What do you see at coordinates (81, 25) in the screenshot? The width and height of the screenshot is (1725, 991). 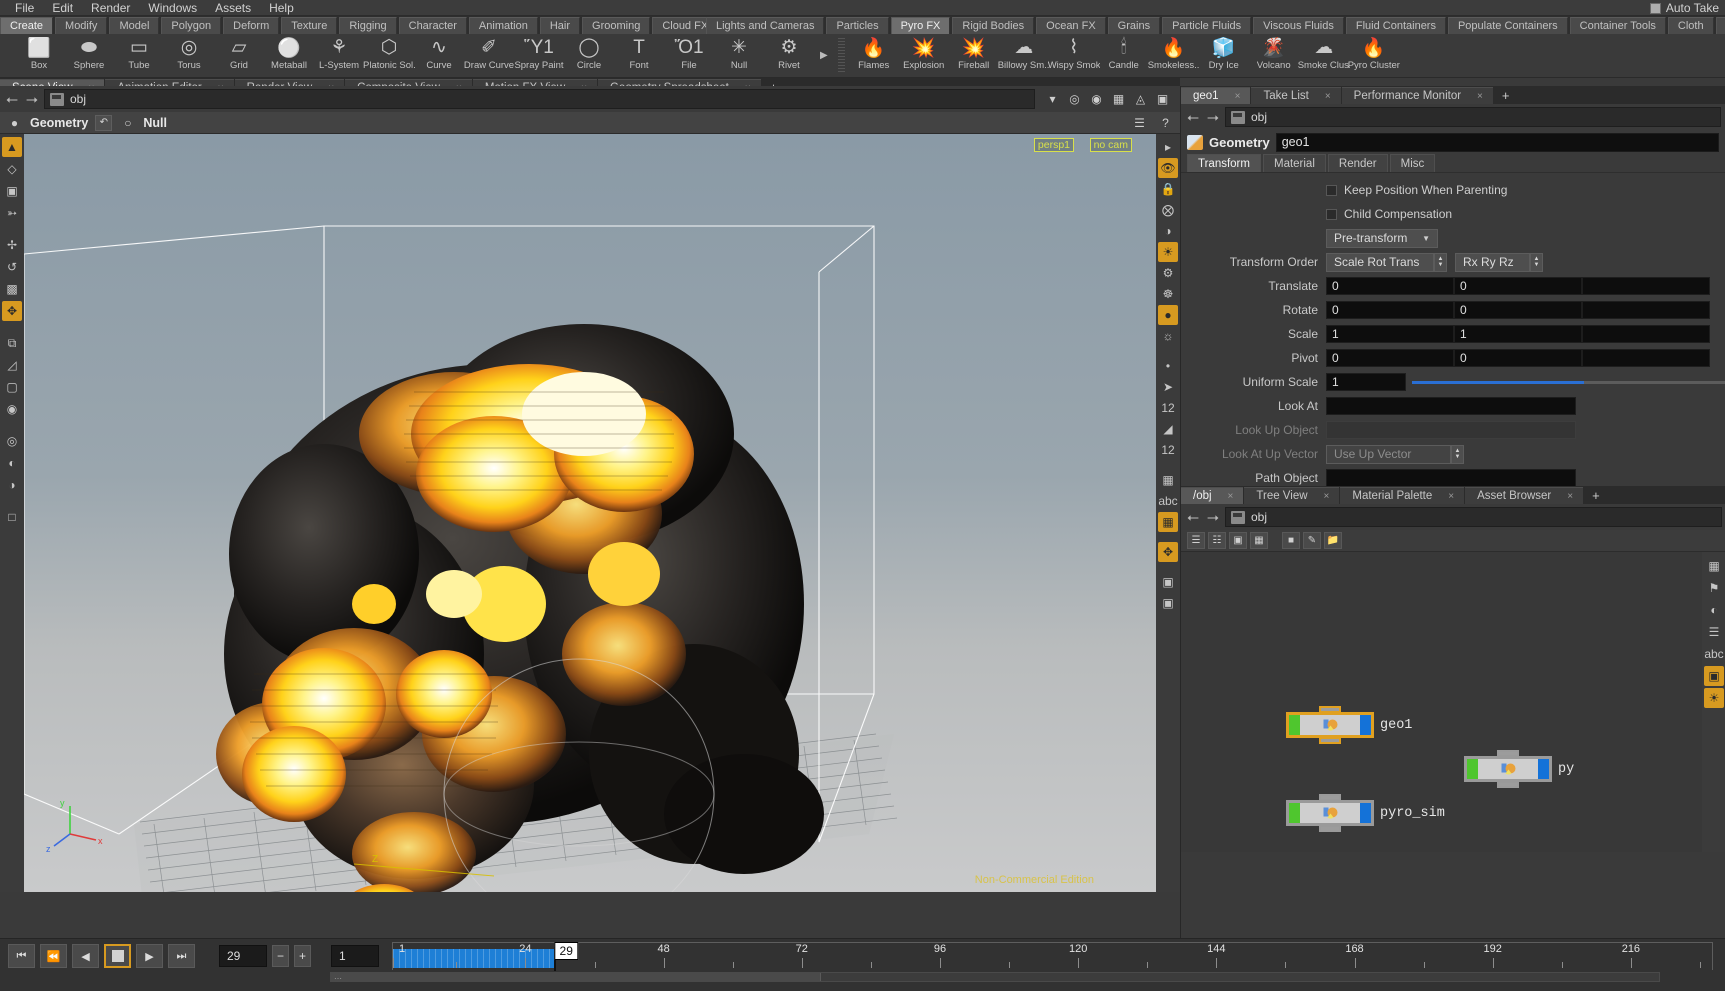 I see `shelf-tab-modify: Modify` at bounding box center [81, 25].